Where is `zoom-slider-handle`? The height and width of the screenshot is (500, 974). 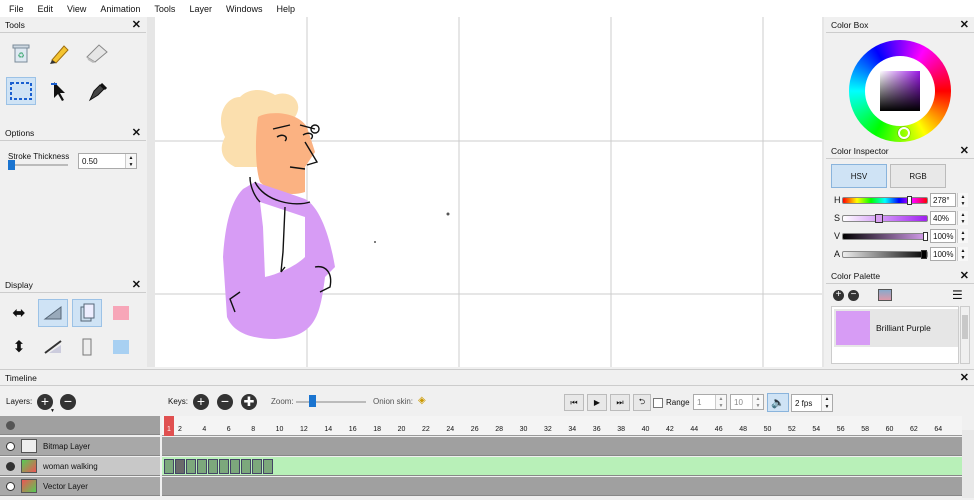 zoom-slider-handle is located at coordinates (312, 401).